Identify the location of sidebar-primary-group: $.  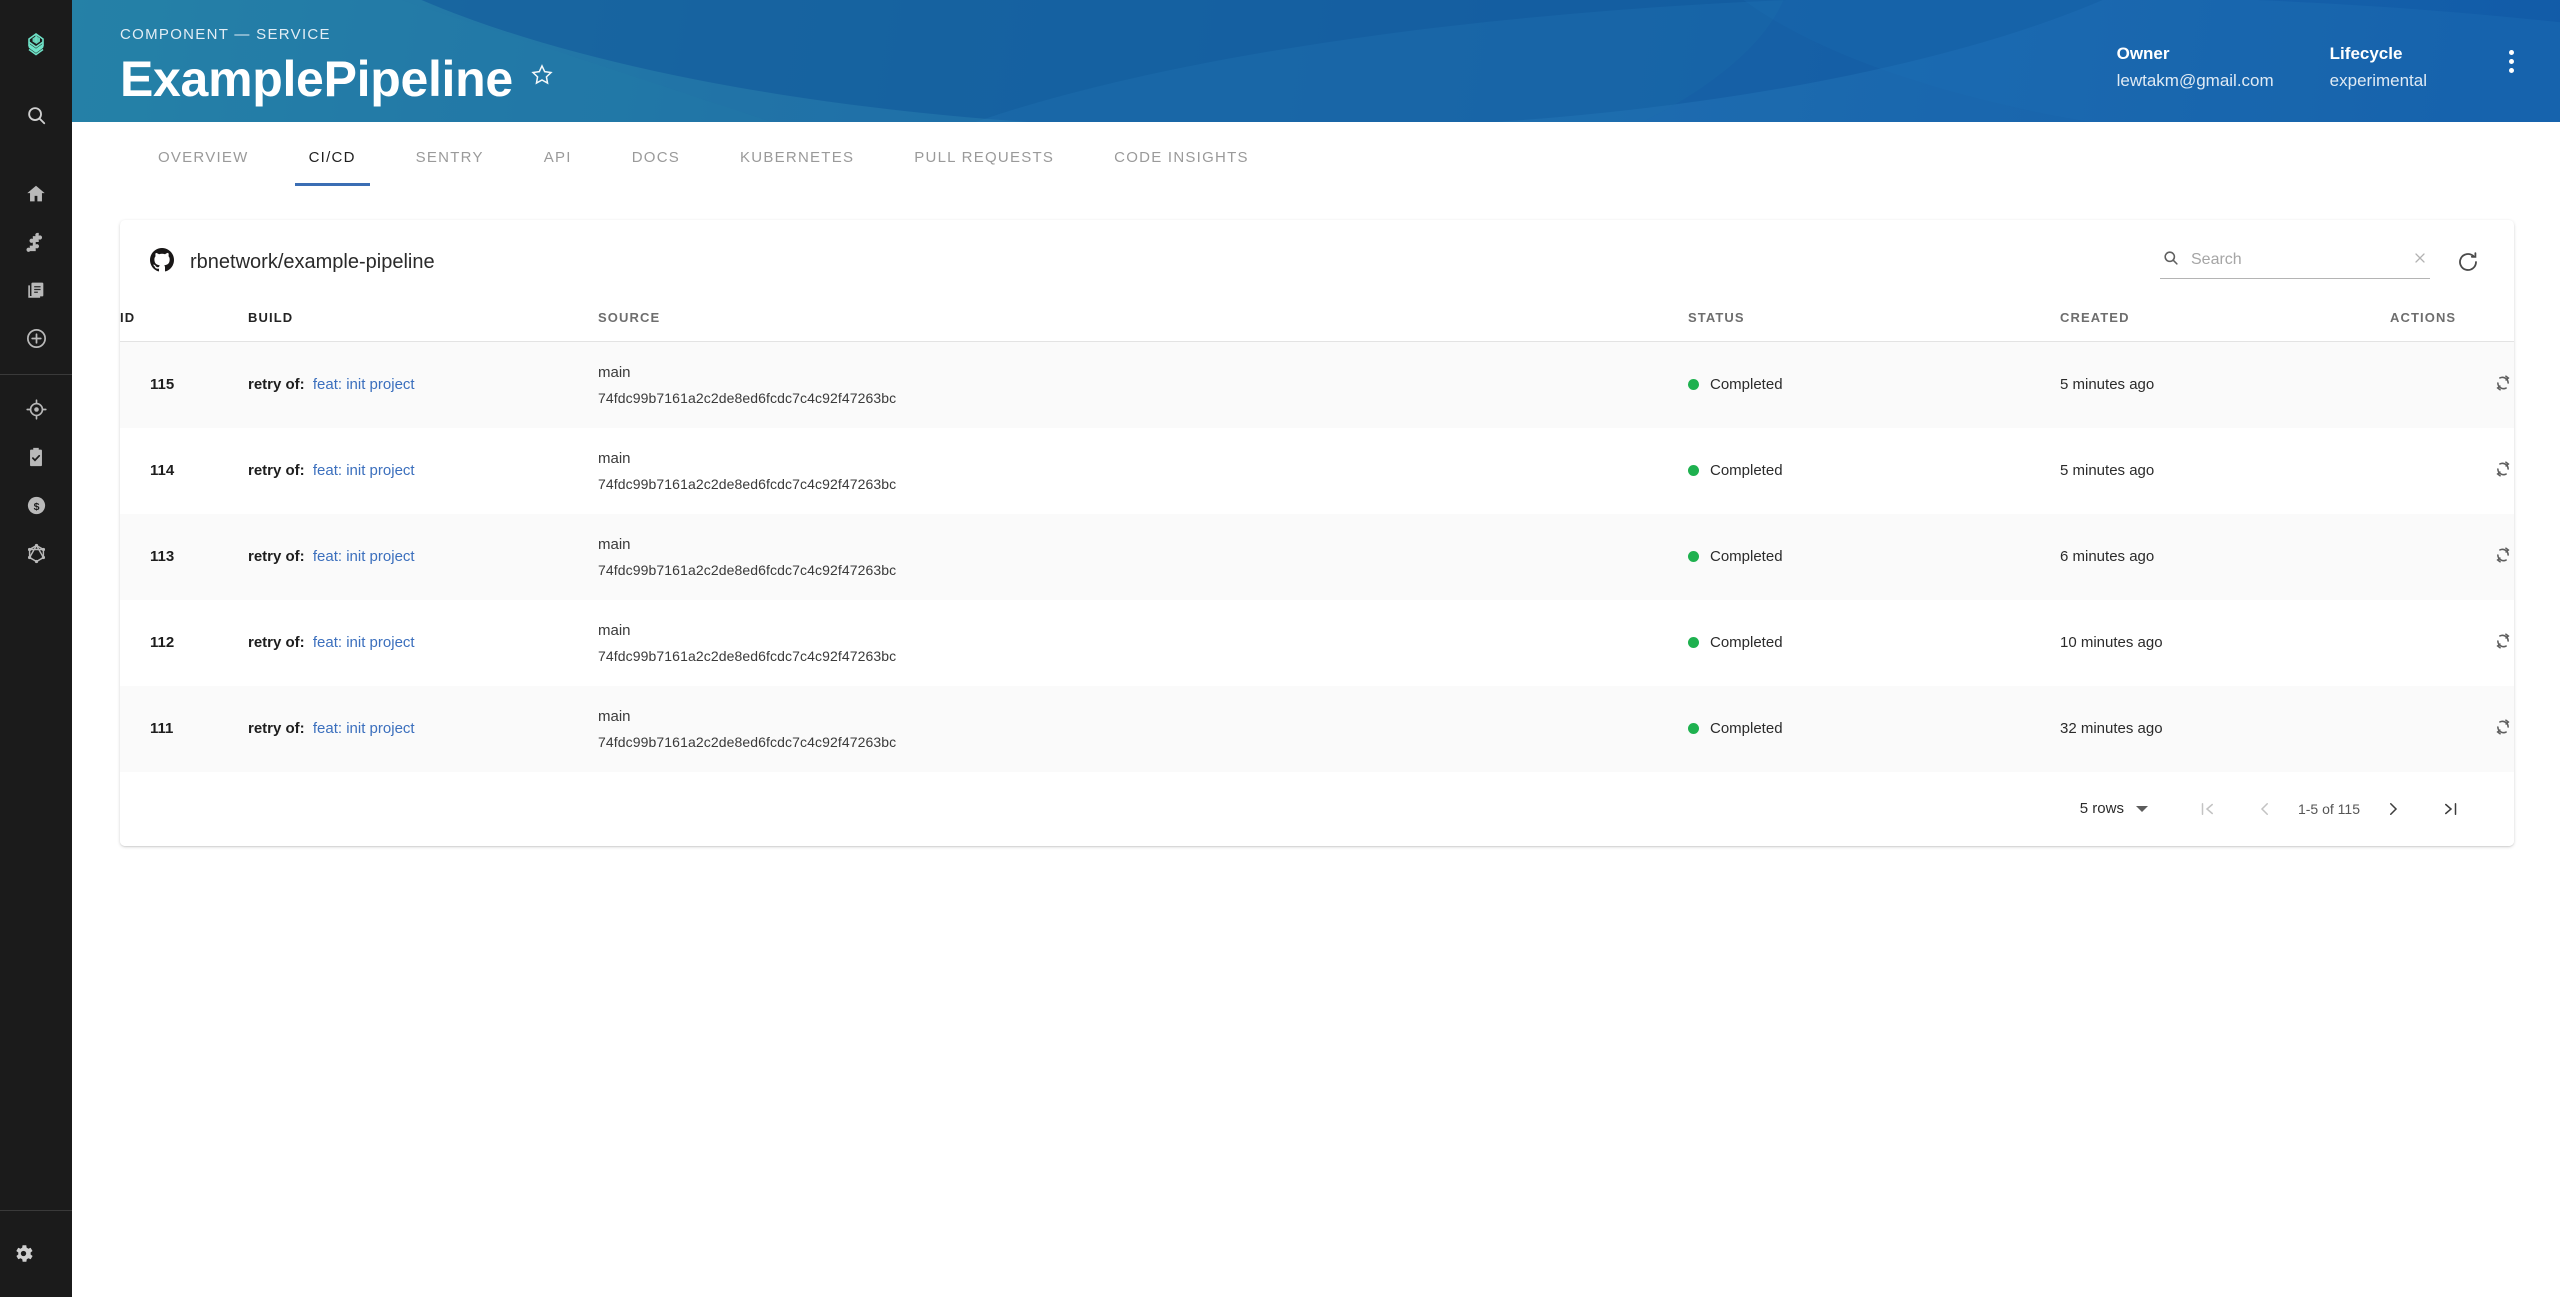
(36, 373).